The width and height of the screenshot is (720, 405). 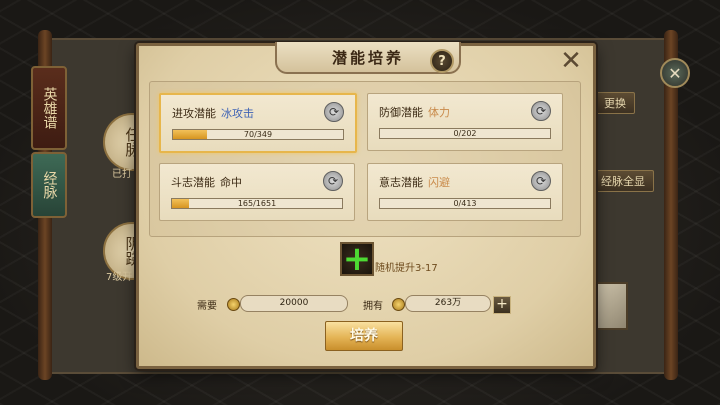 What do you see at coordinates (373, 306) in the screenshot?
I see `owned-label: 拥有` at bounding box center [373, 306].